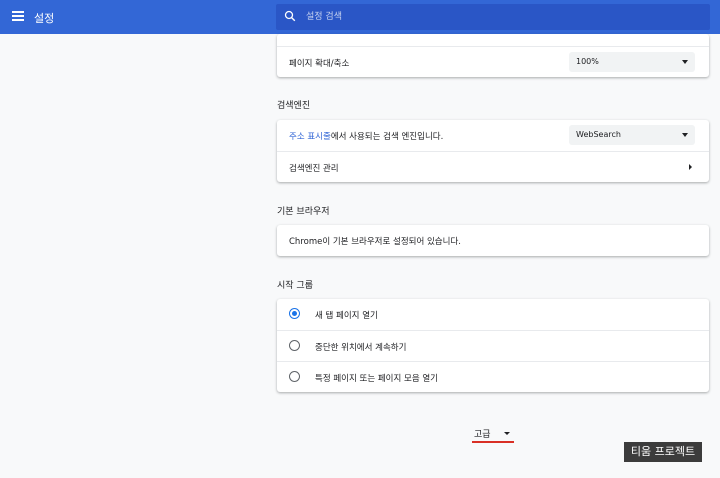 The image size is (720, 478). What do you see at coordinates (598, 134) in the screenshot?
I see `search-engine-value: WebSearch` at bounding box center [598, 134].